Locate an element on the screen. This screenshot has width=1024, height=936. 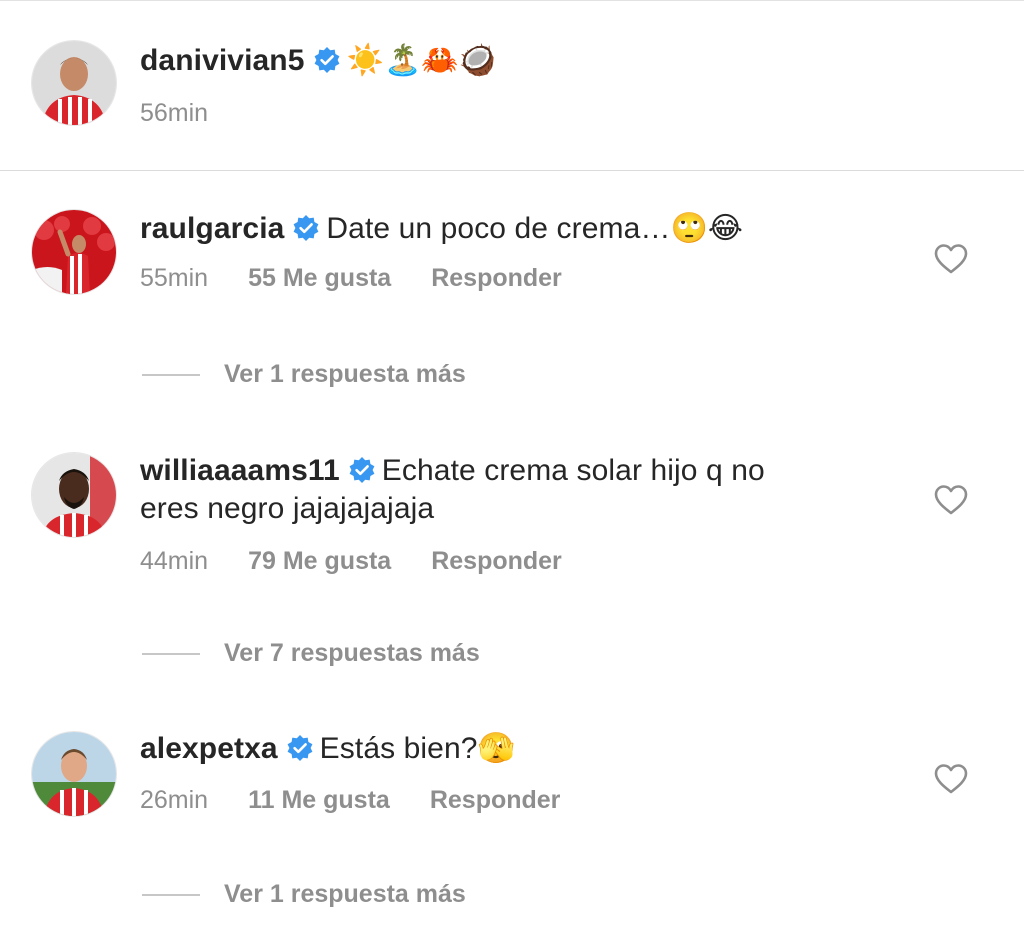
comment-time: 55min is located at coordinates (174, 278).